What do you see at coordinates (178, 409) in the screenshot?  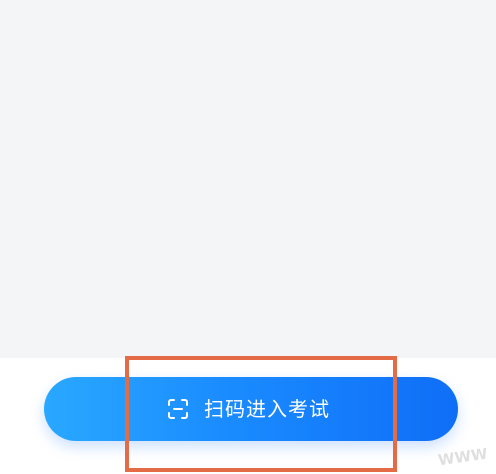 I see `scan-icon` at bounding box center [178, 409].